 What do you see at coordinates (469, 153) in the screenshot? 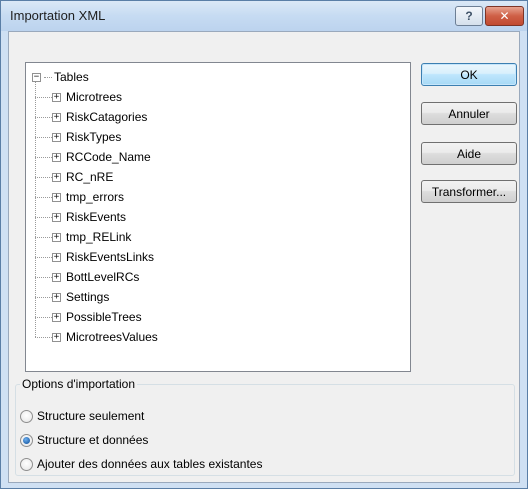
I see `help-dialog-button: Aide` at bounding box center [469, 153].